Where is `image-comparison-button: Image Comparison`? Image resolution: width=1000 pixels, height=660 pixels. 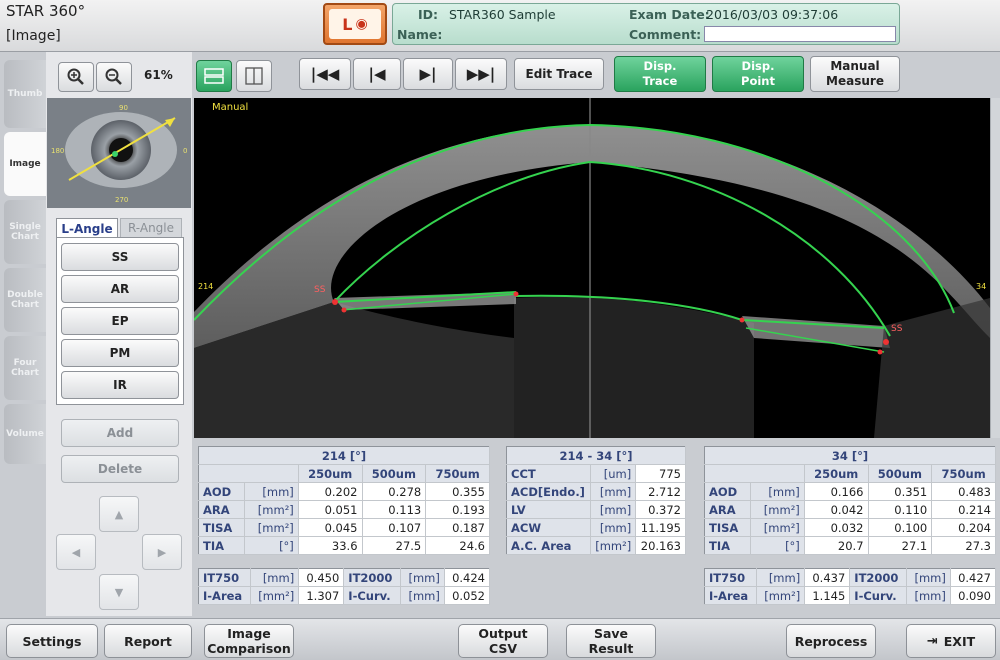 image-comparison-button: Image Comparison is located at coordinates (249, 641).